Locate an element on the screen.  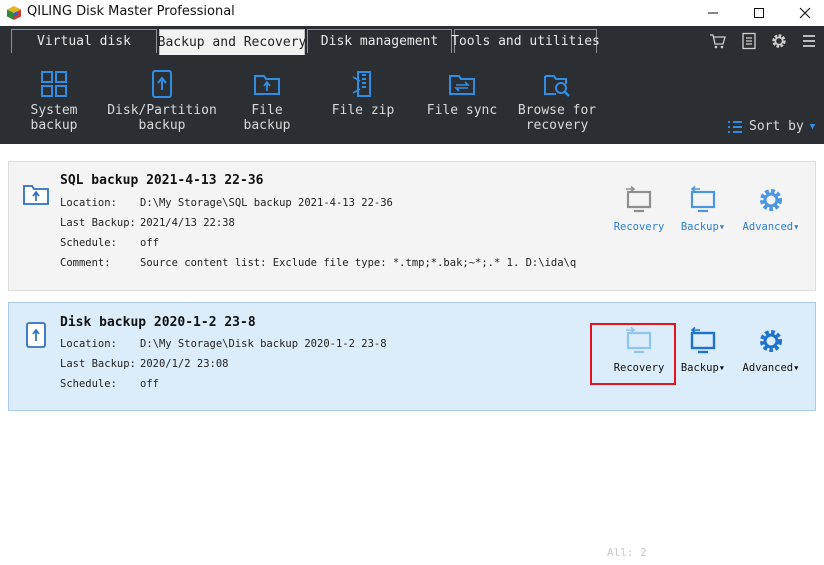
browse-for-recovery-label: Browse for recovery is located at coordinates (557, 118).